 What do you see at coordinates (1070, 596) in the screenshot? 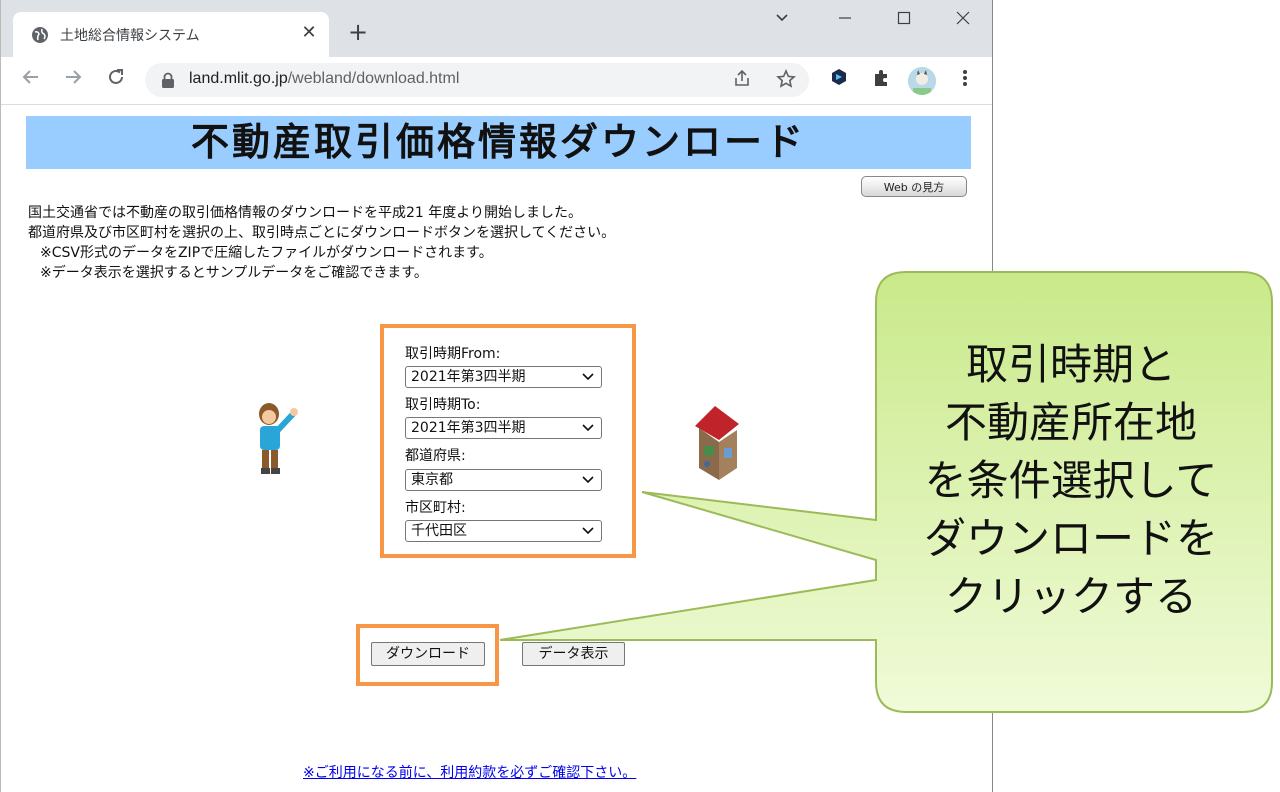
I see `callout-line-5: クリックする` at bounding box center [1070, 596].